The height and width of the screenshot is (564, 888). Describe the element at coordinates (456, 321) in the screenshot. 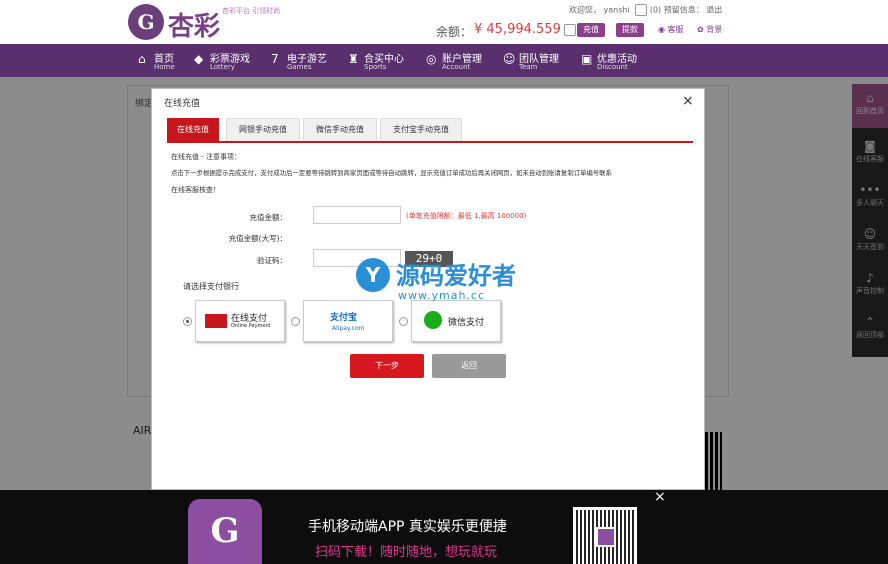

I see `bank-wechat: 微信支付` at that location.